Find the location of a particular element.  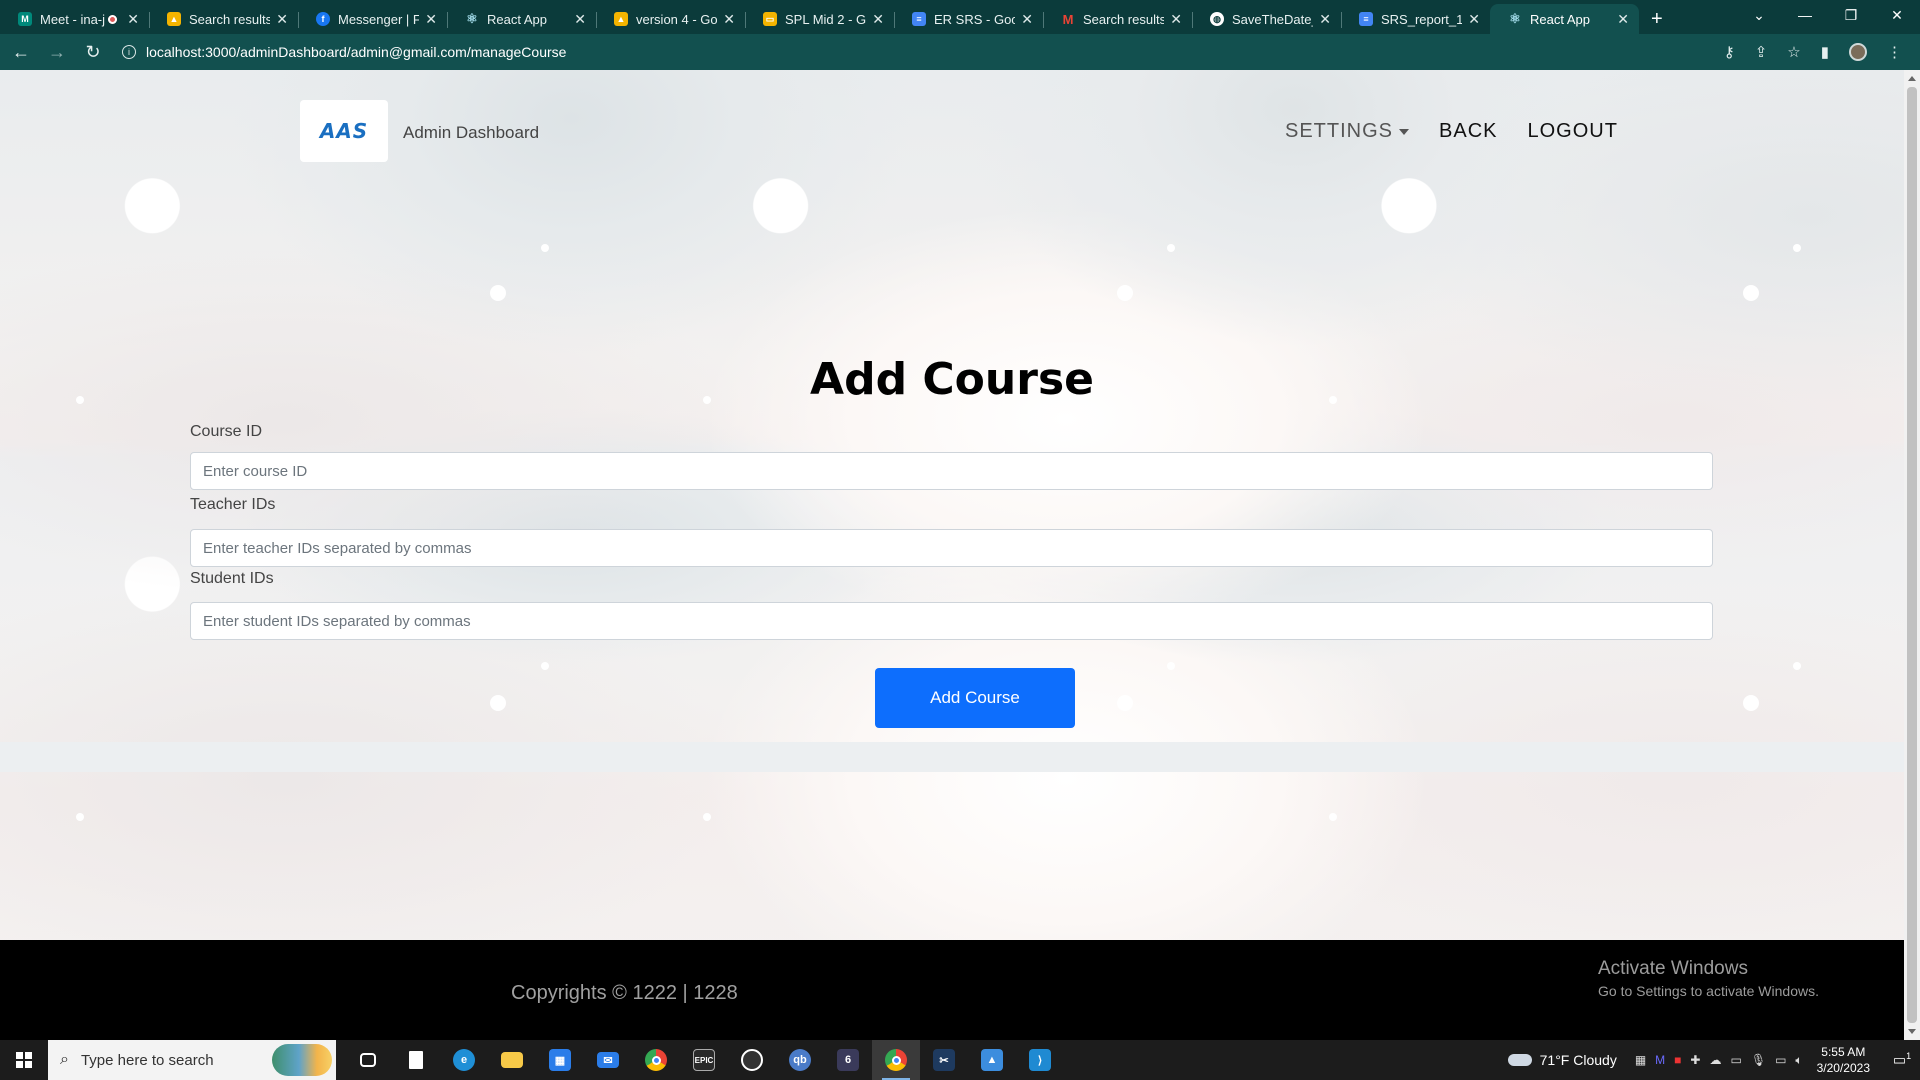

store-icon: ▦ is located at coordinates (560, 1060).